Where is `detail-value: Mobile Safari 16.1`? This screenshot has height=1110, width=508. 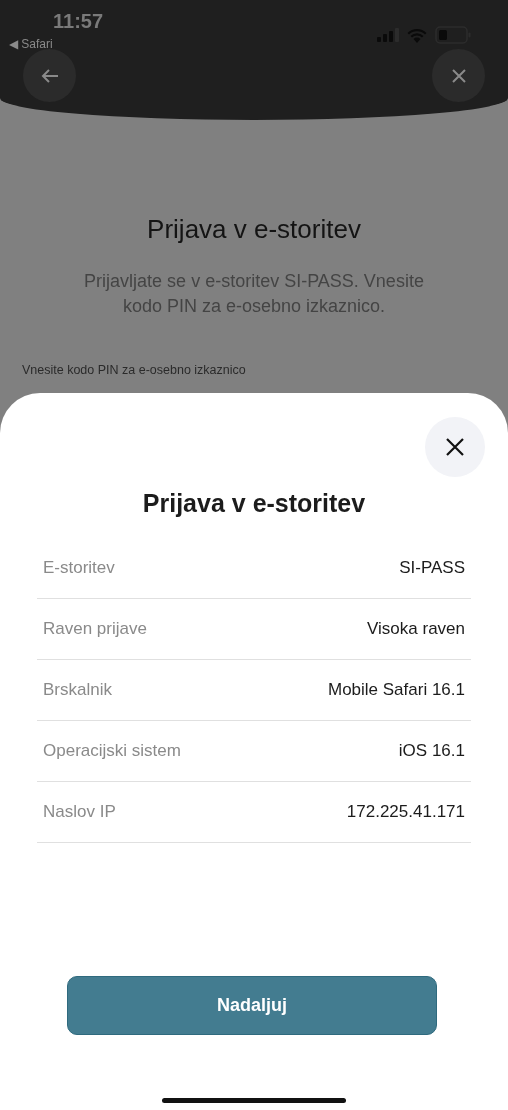 detail-value: Mobile Safari 16.1 is located at coordinates (396, 690).